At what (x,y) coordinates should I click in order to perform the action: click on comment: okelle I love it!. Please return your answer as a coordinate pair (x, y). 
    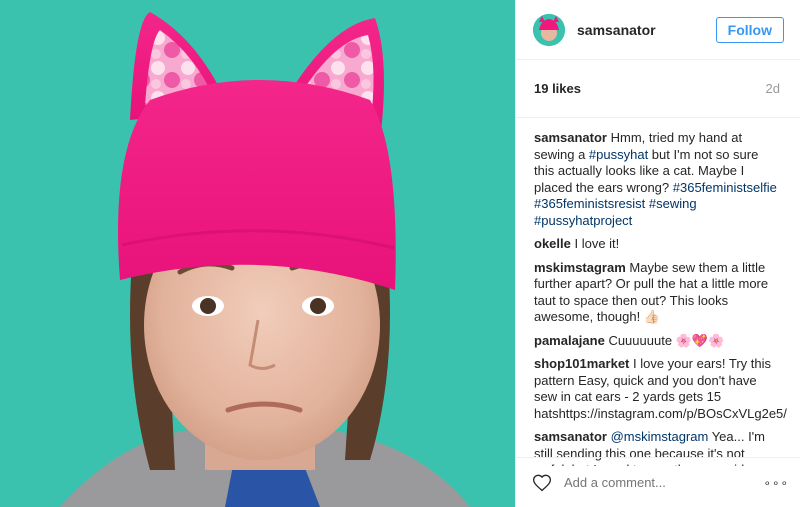
    Looking at the image, I should click on (658, 244).